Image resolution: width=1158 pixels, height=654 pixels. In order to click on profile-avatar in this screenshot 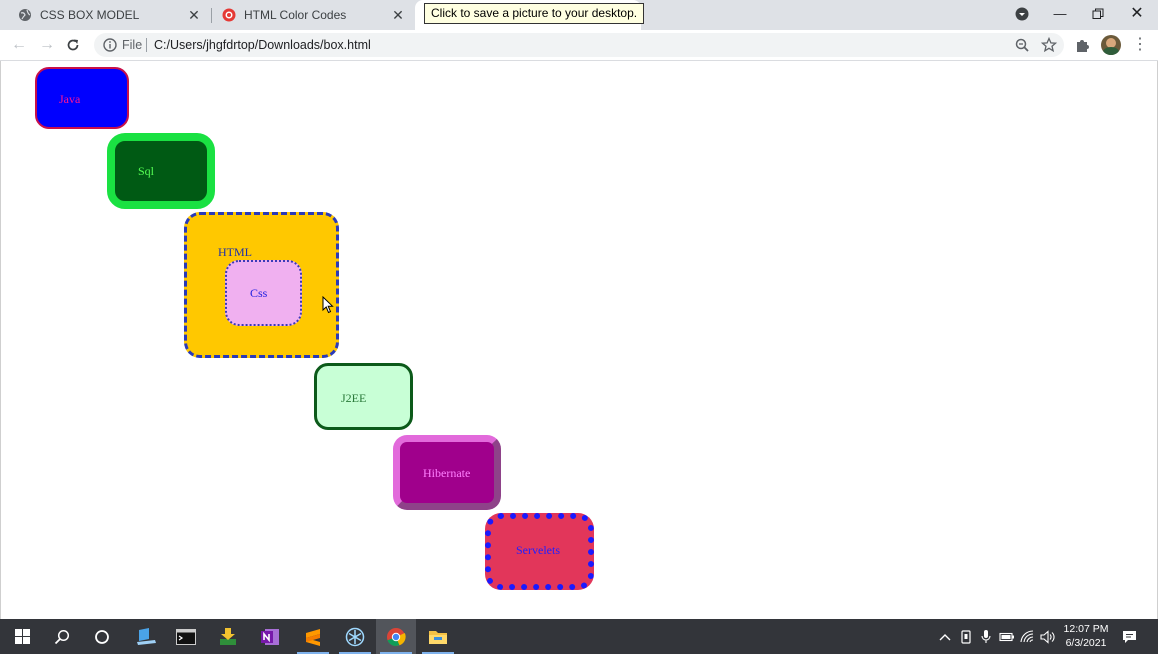, I will do `click(1111, 45)`.